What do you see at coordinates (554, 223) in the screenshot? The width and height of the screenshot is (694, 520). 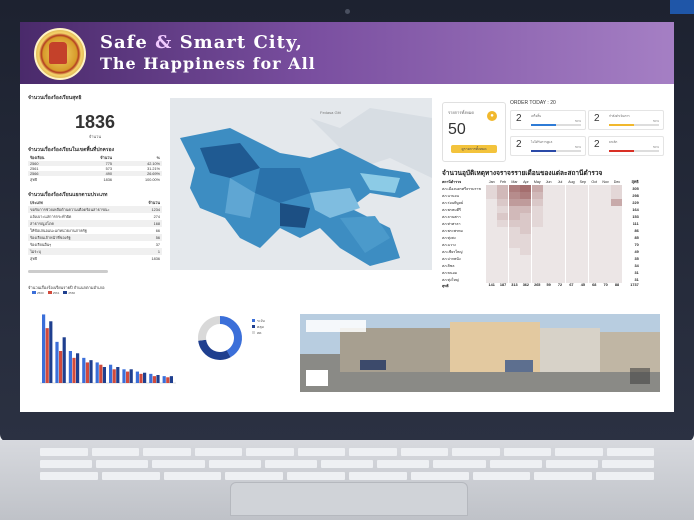 I see `heatmap-row: สภ.ท่าศาลา 111` at bounding box center [554, 223].